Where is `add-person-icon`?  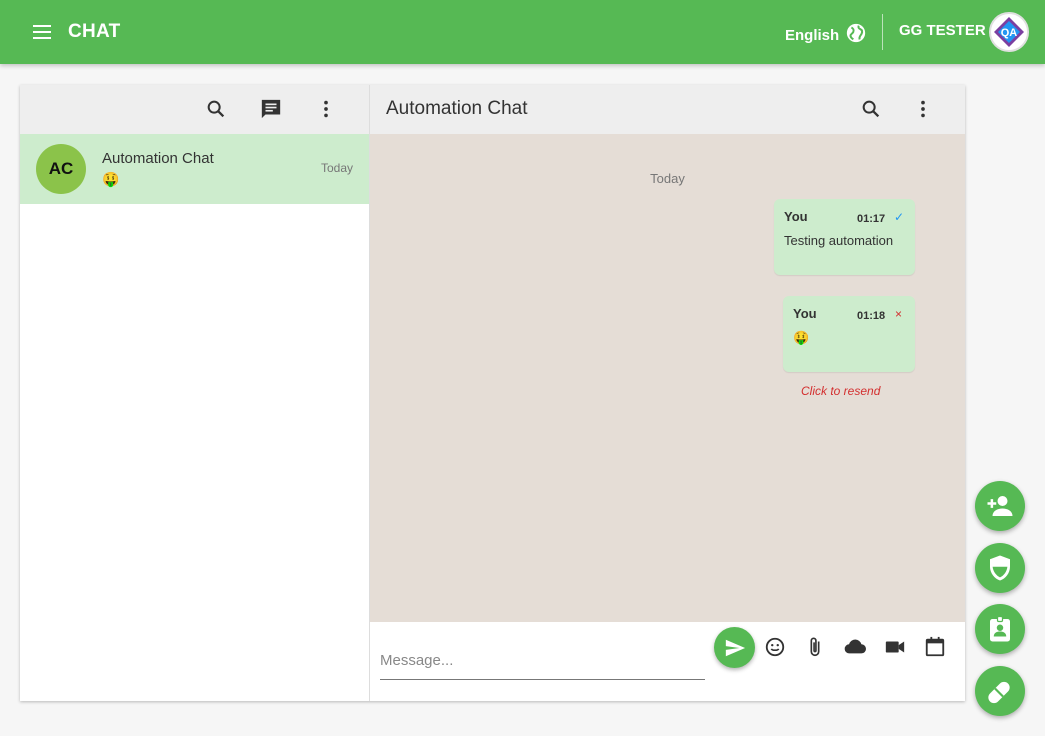 add-person-icon is located at coordinates (1000, 506).